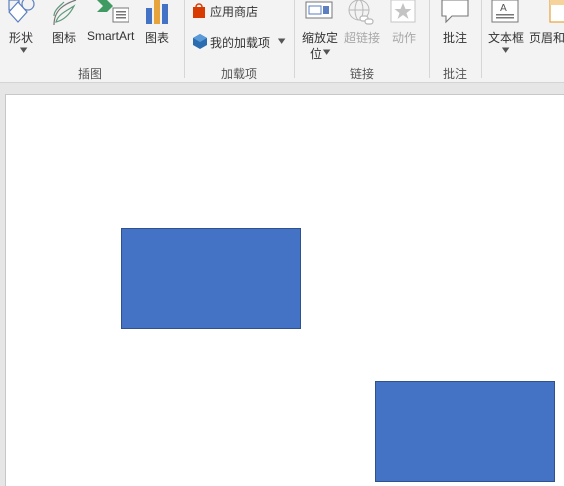  I want to click on textbox-label: 文本框, so click(506, 38).